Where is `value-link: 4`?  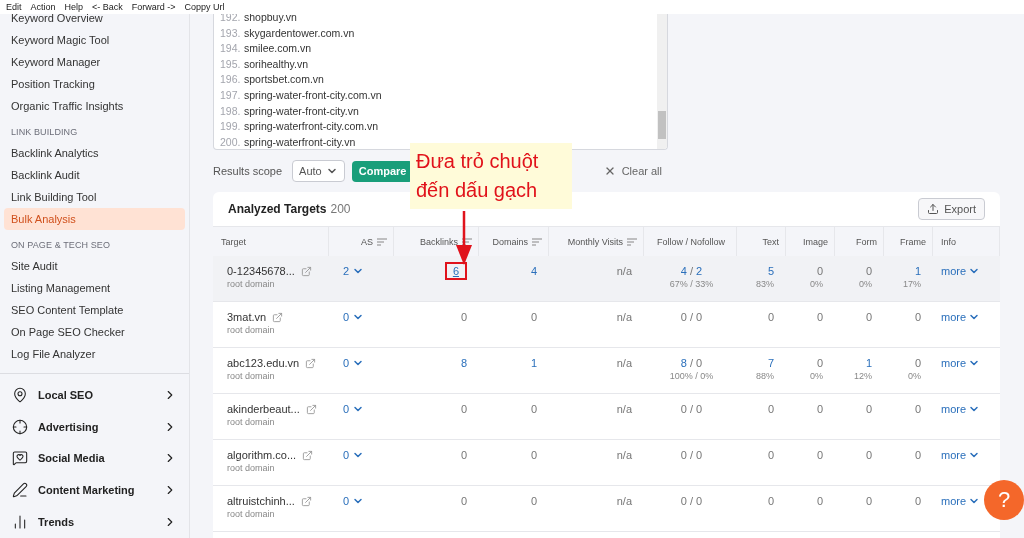
value-link: 4 is located at coordinates (533, 271).